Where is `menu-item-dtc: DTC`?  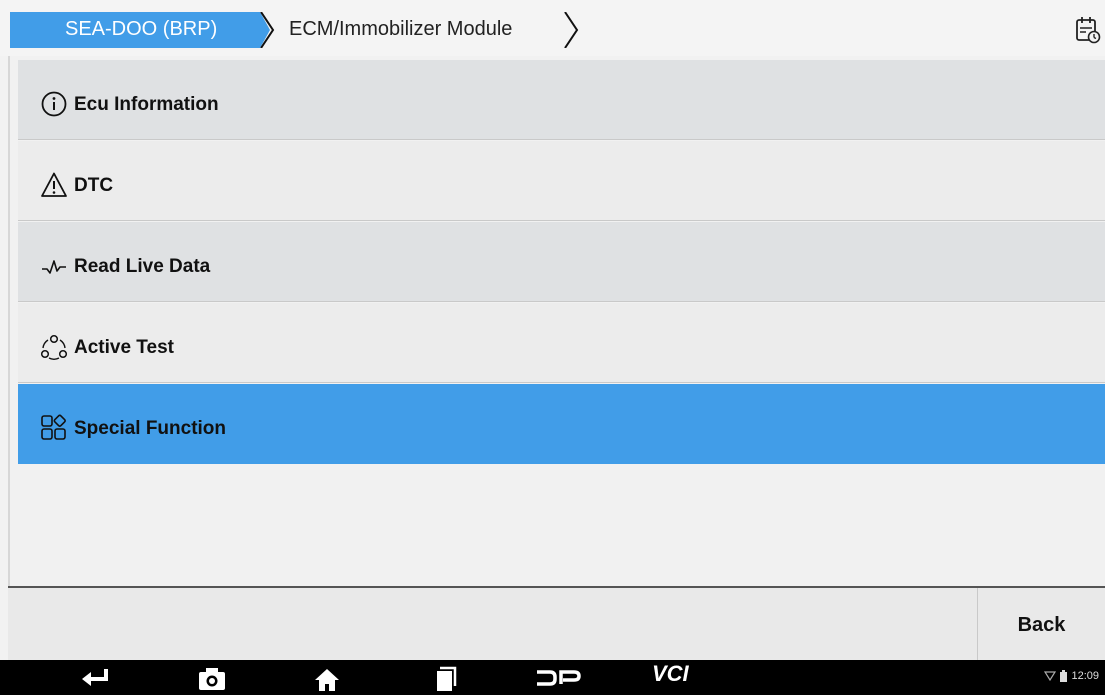 menu-item-dtc: DTC is located at coordinates (561, 181).